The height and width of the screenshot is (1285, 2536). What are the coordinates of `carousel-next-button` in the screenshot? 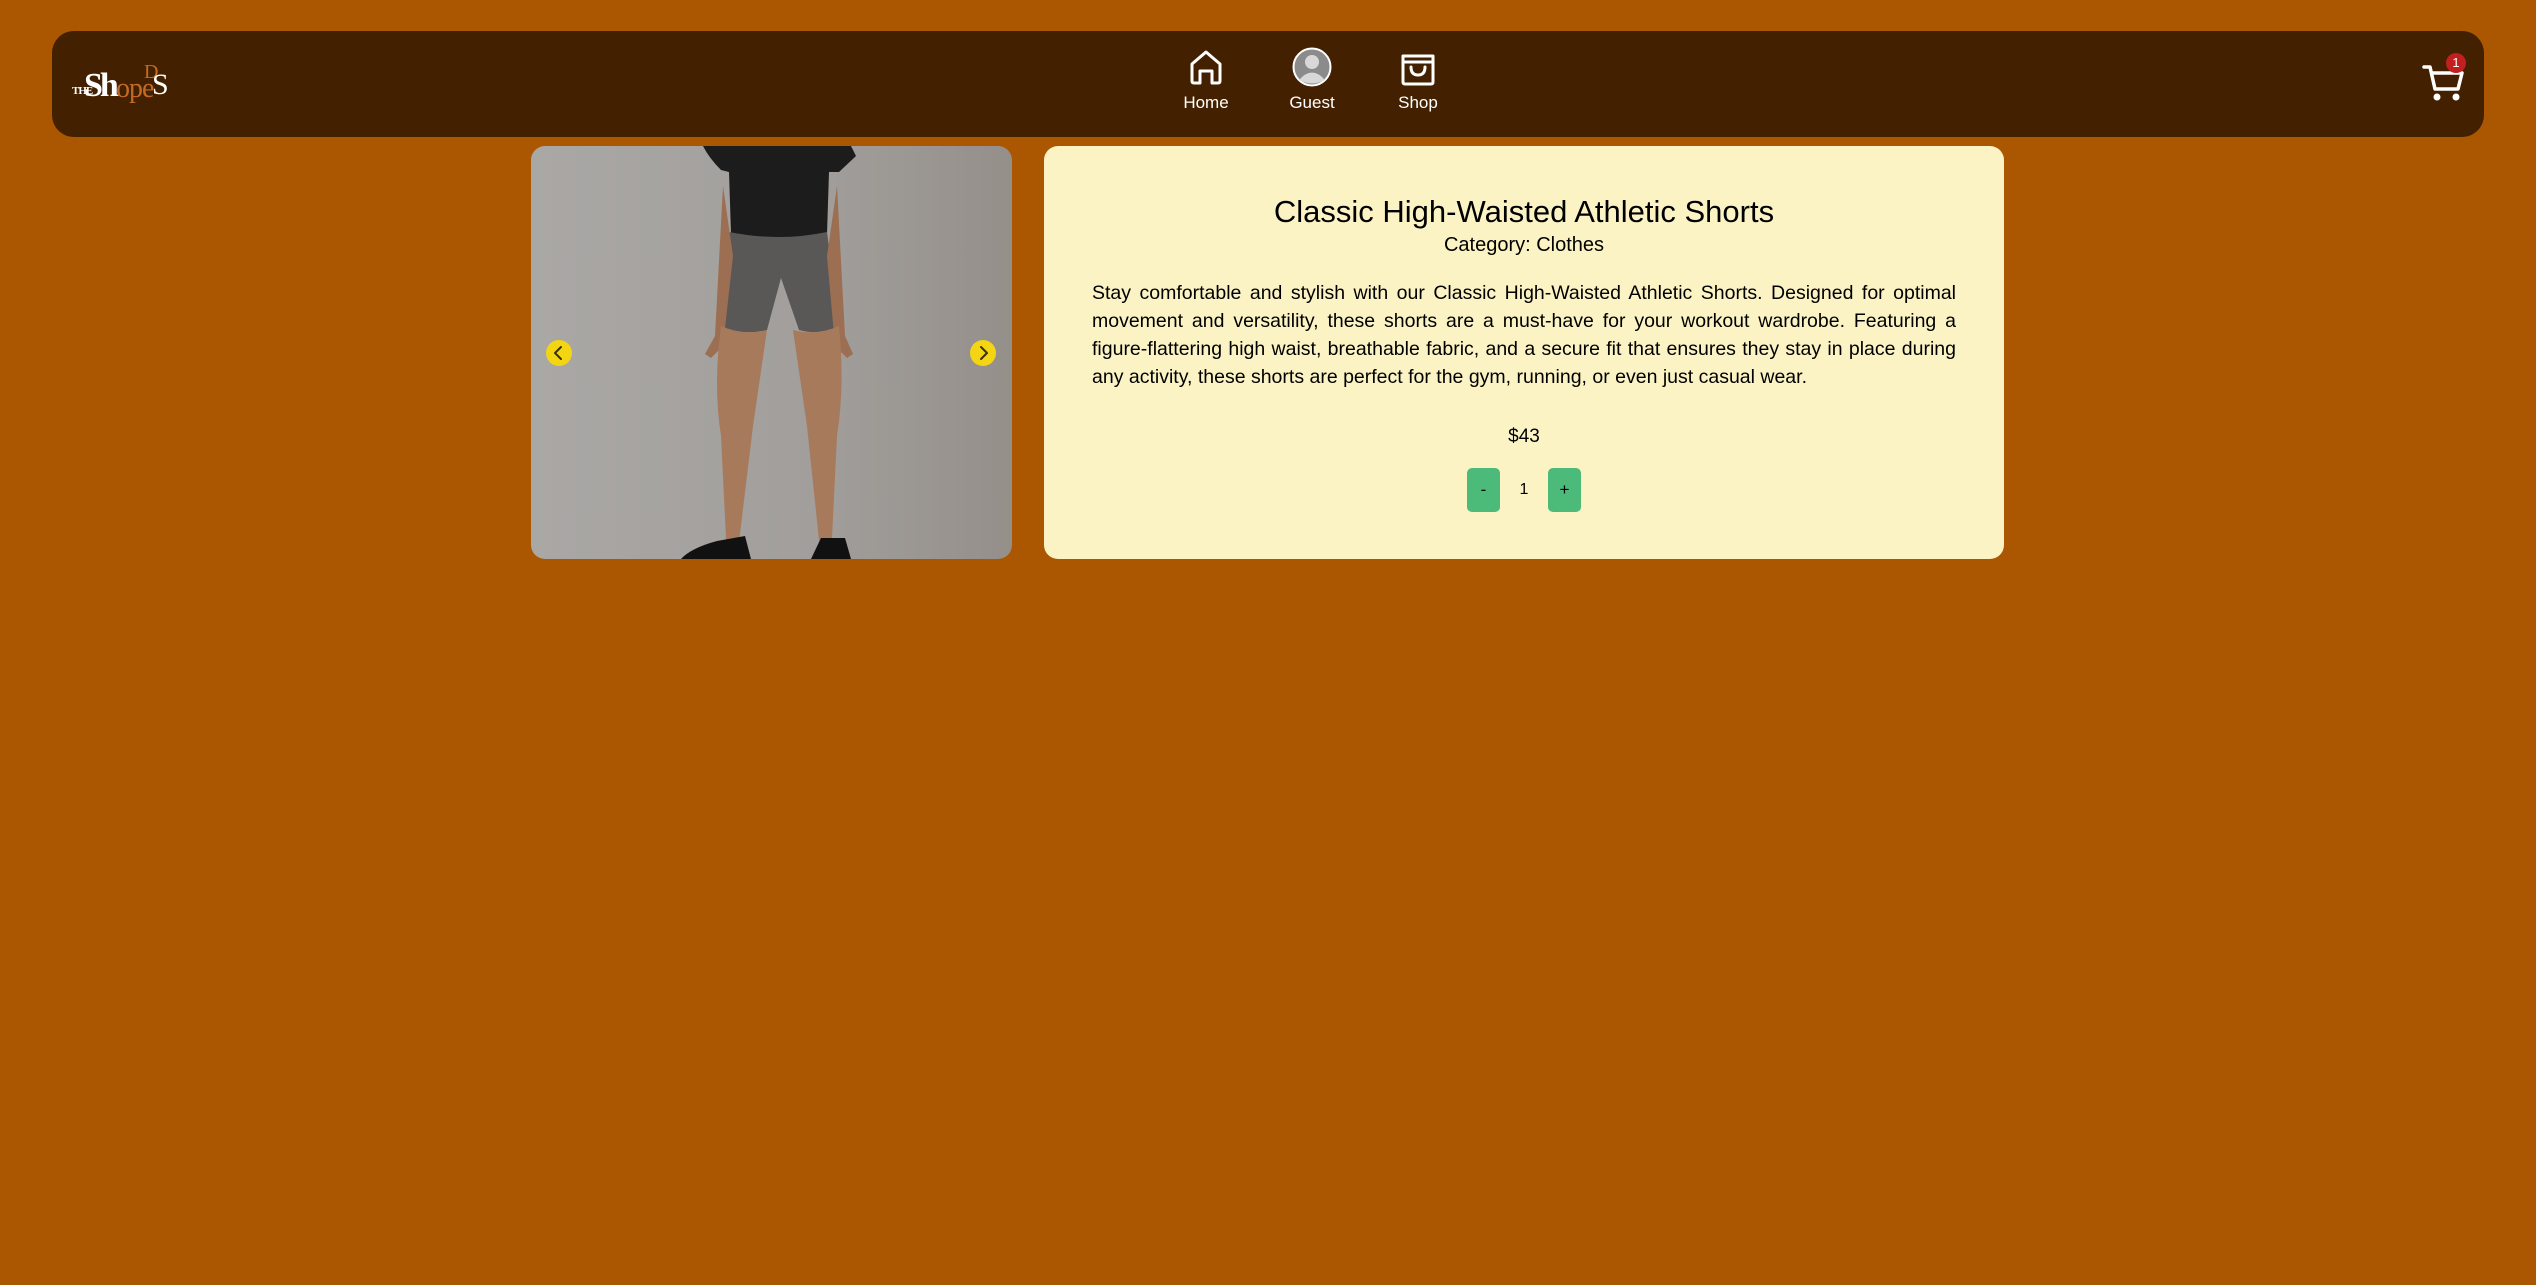 It's located at (983, 353).